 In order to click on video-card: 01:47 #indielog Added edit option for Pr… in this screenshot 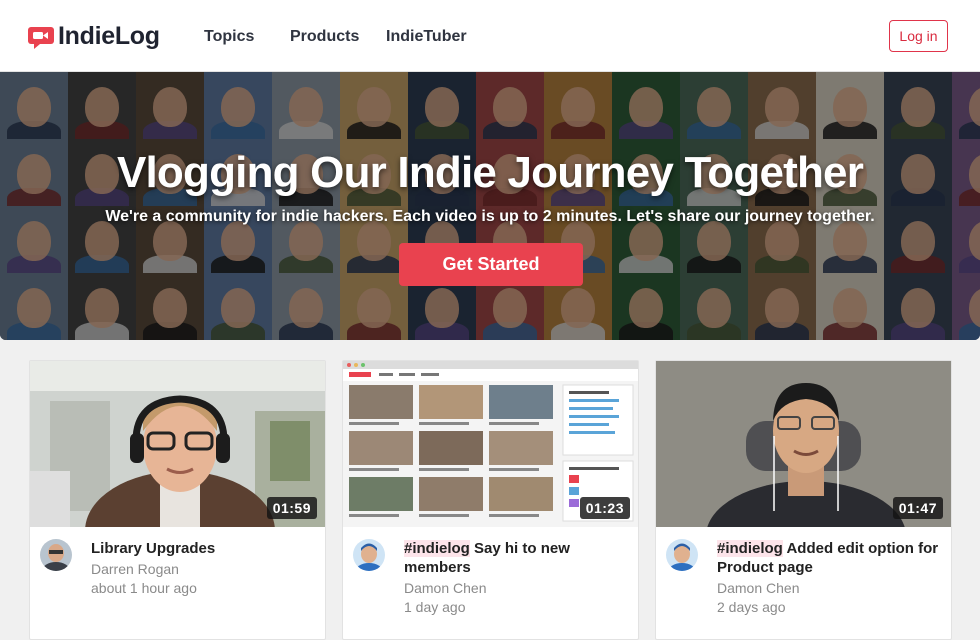, I will do `click(803, 500)`.